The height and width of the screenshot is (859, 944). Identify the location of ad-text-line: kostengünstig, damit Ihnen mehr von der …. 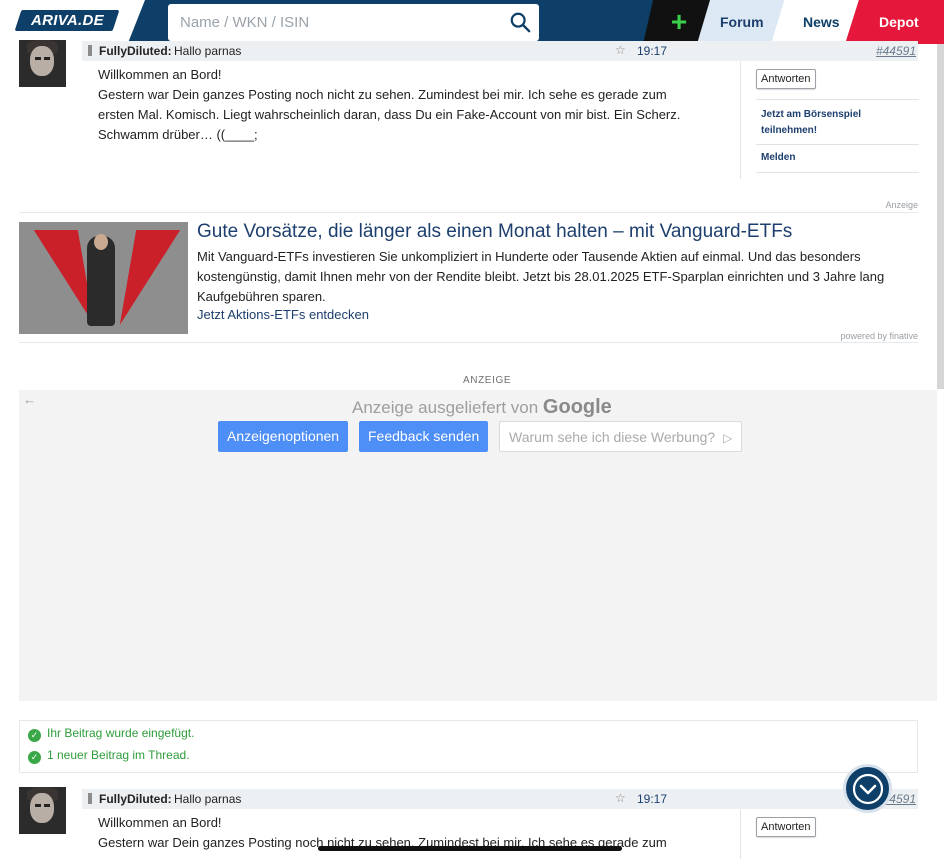
(541, 276).